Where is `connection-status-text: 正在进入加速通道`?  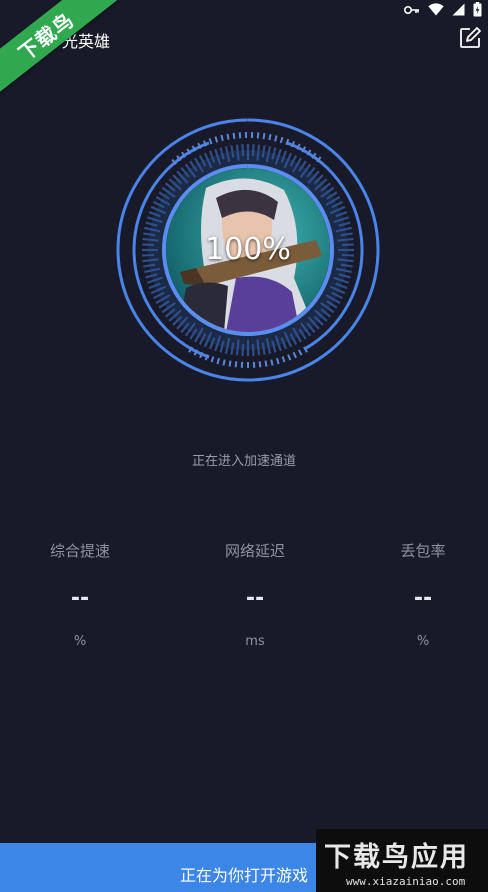
connection-status-text: 正在进入加速通道 is located at coordinates (243, 461).